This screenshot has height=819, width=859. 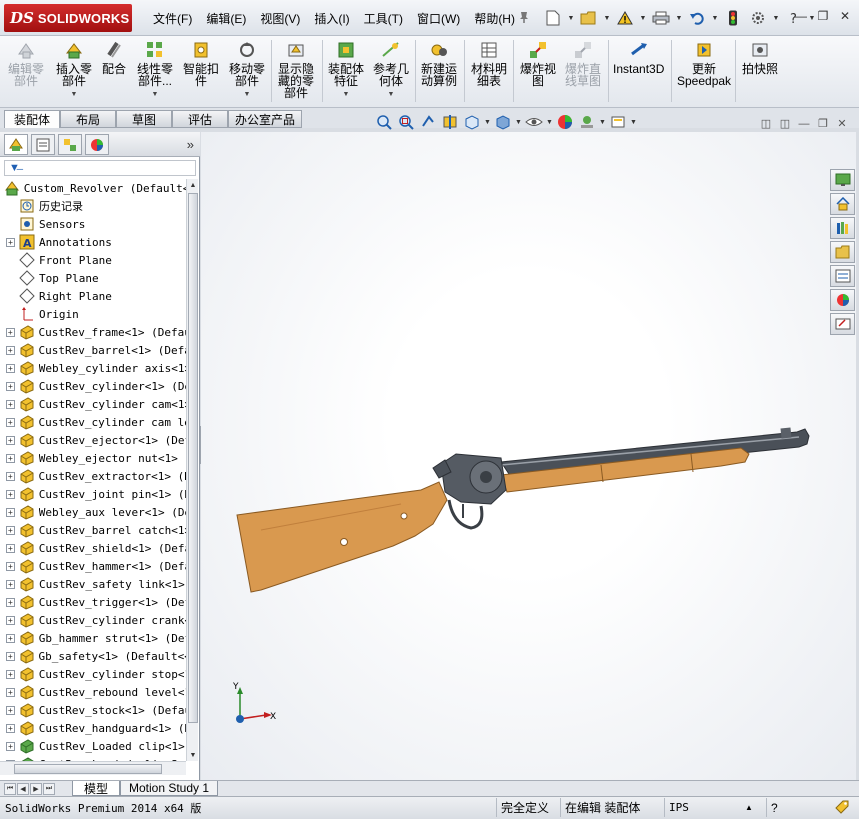 What do you see at coordinates (503, 122) in the screenshot?
I see `display-style-icon` at bounding box center [503, 122].